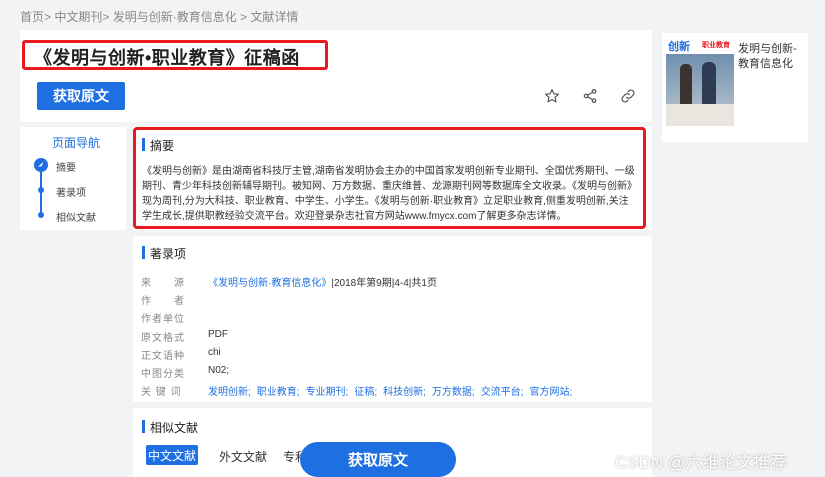  Describe the element at coordinates (278, 392) in the screenshot. I see `keyword-link: 职业教育;` at that location.